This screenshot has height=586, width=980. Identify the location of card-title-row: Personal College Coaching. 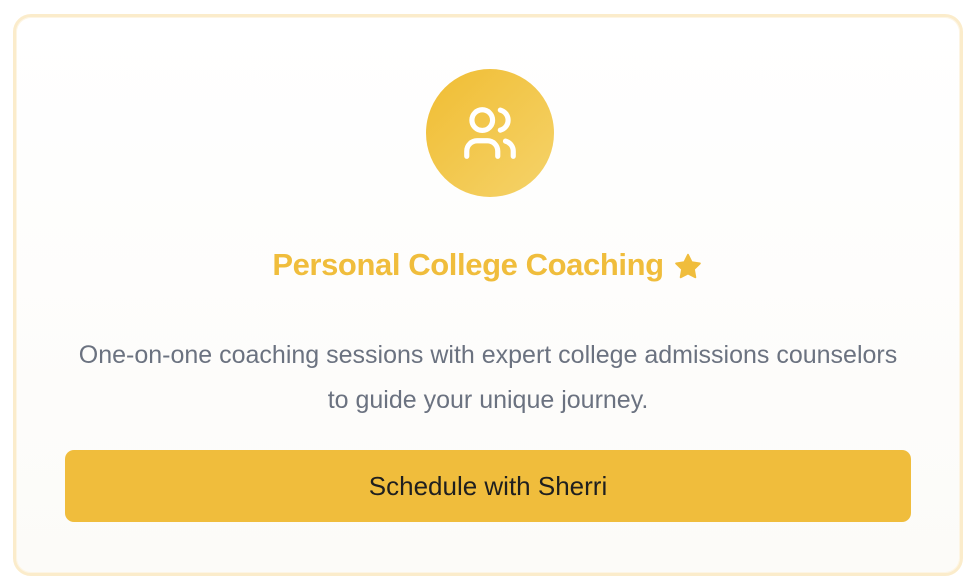
(488, 265).